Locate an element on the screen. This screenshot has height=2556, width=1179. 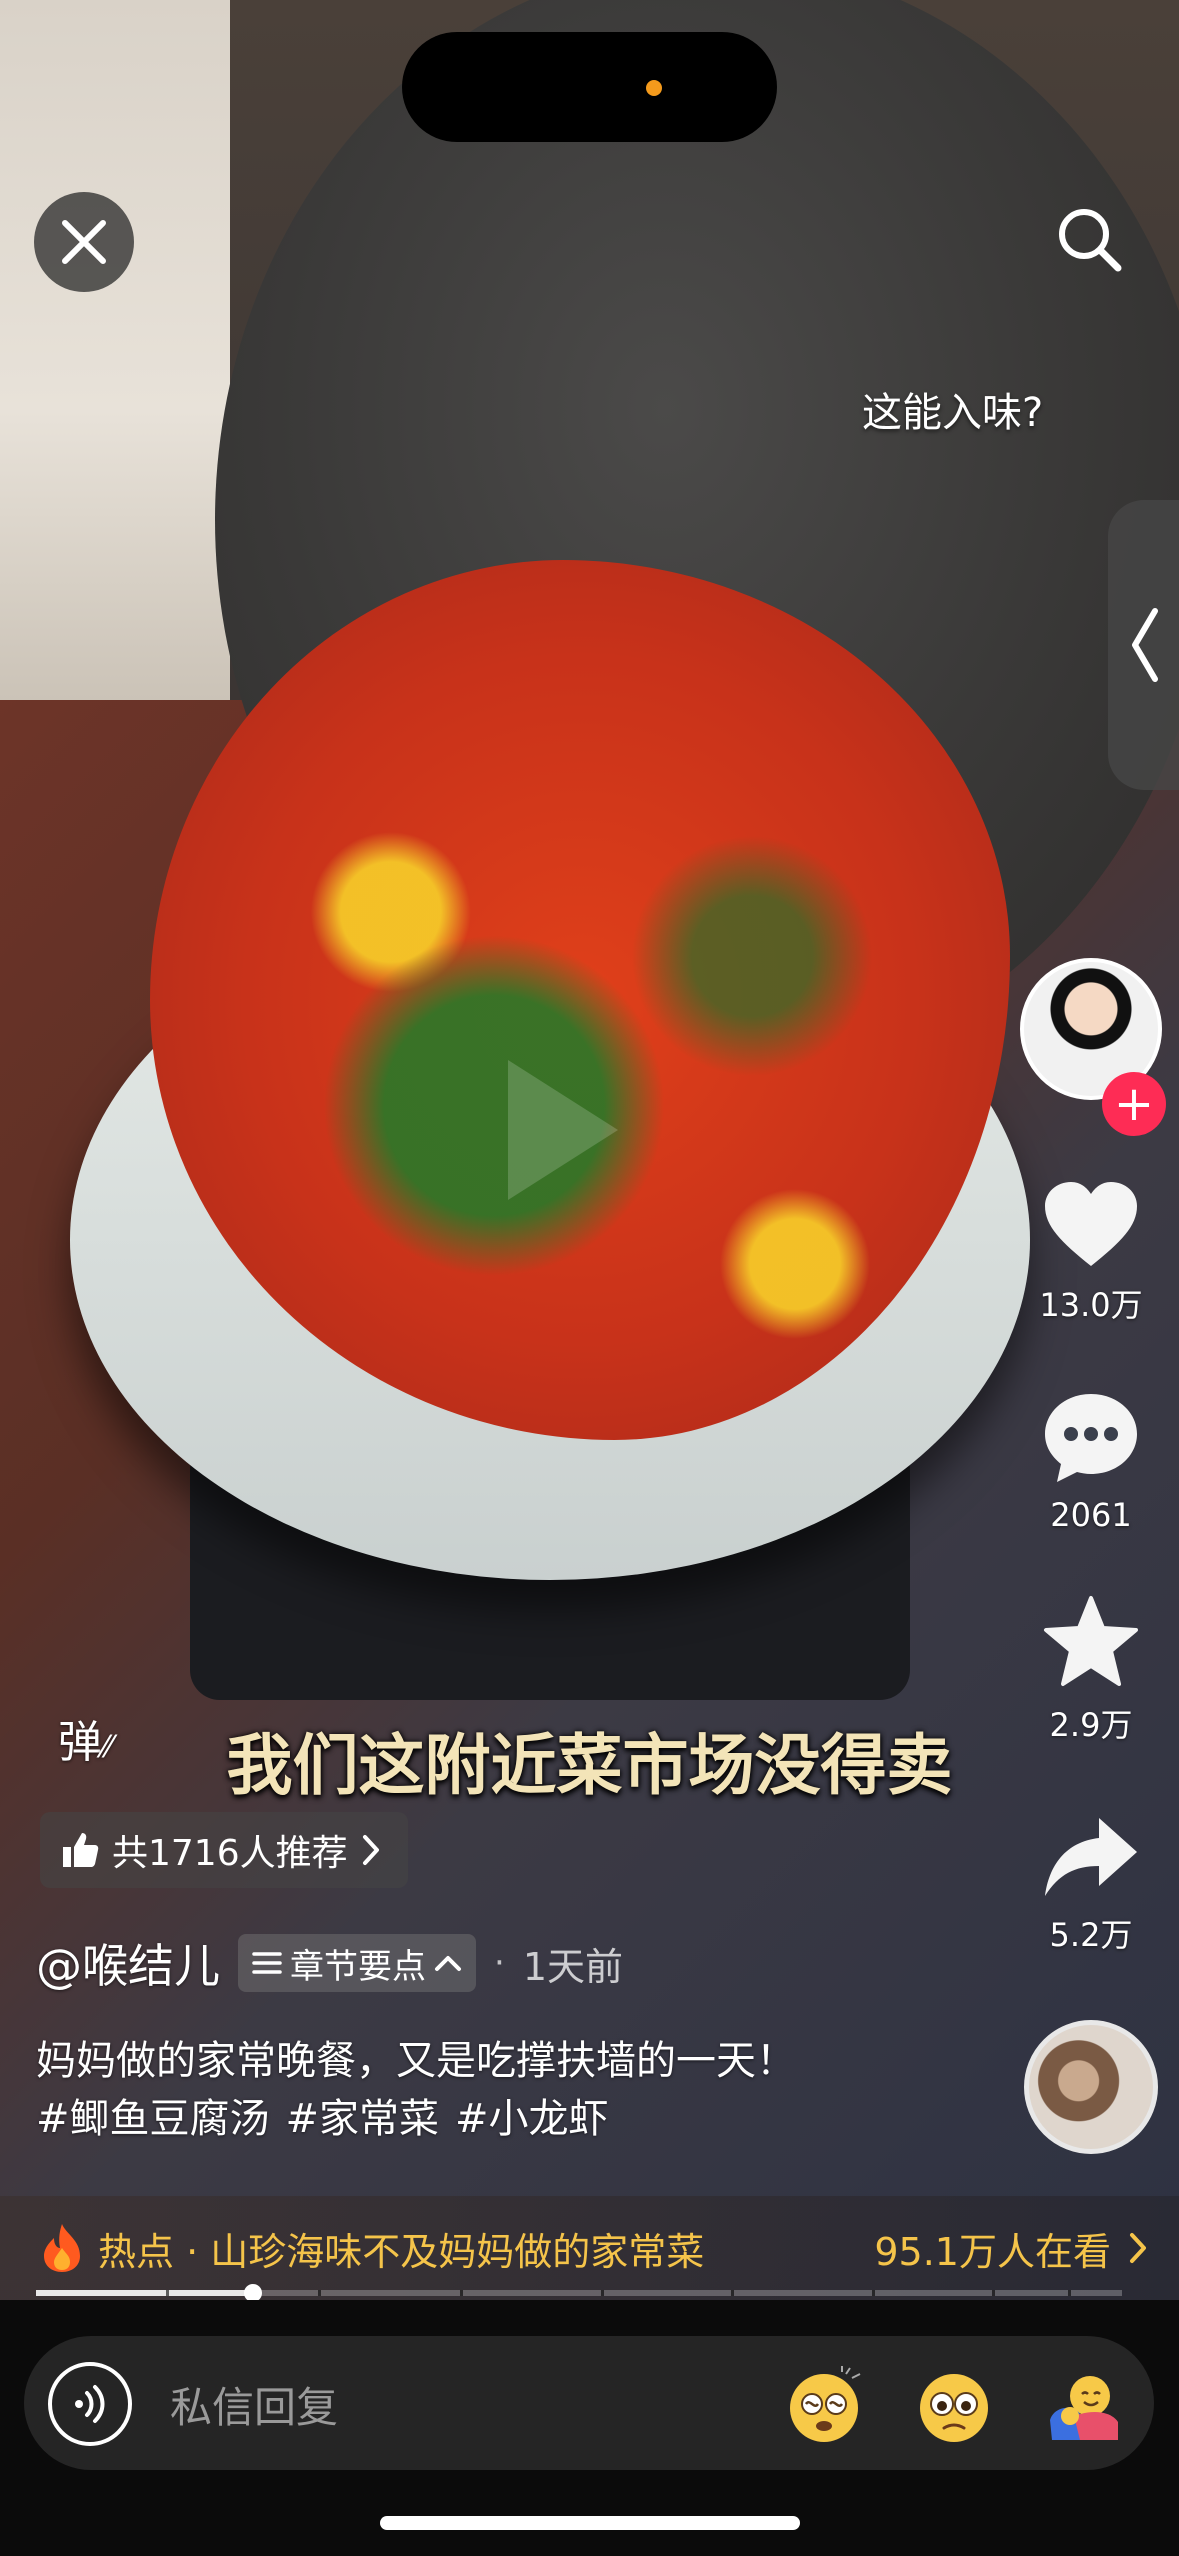
side-panel-toggle is located at coordinates (1143, 645).